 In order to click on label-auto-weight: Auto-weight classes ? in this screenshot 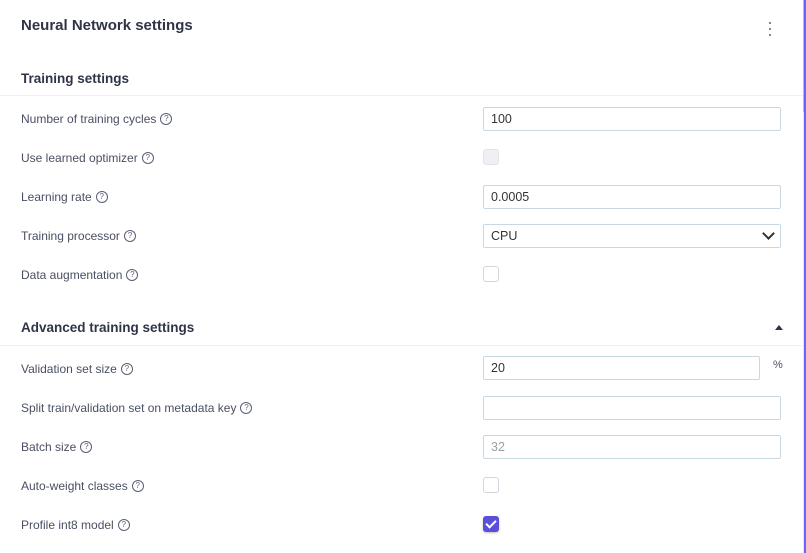, I will do `click(82, 486)`.